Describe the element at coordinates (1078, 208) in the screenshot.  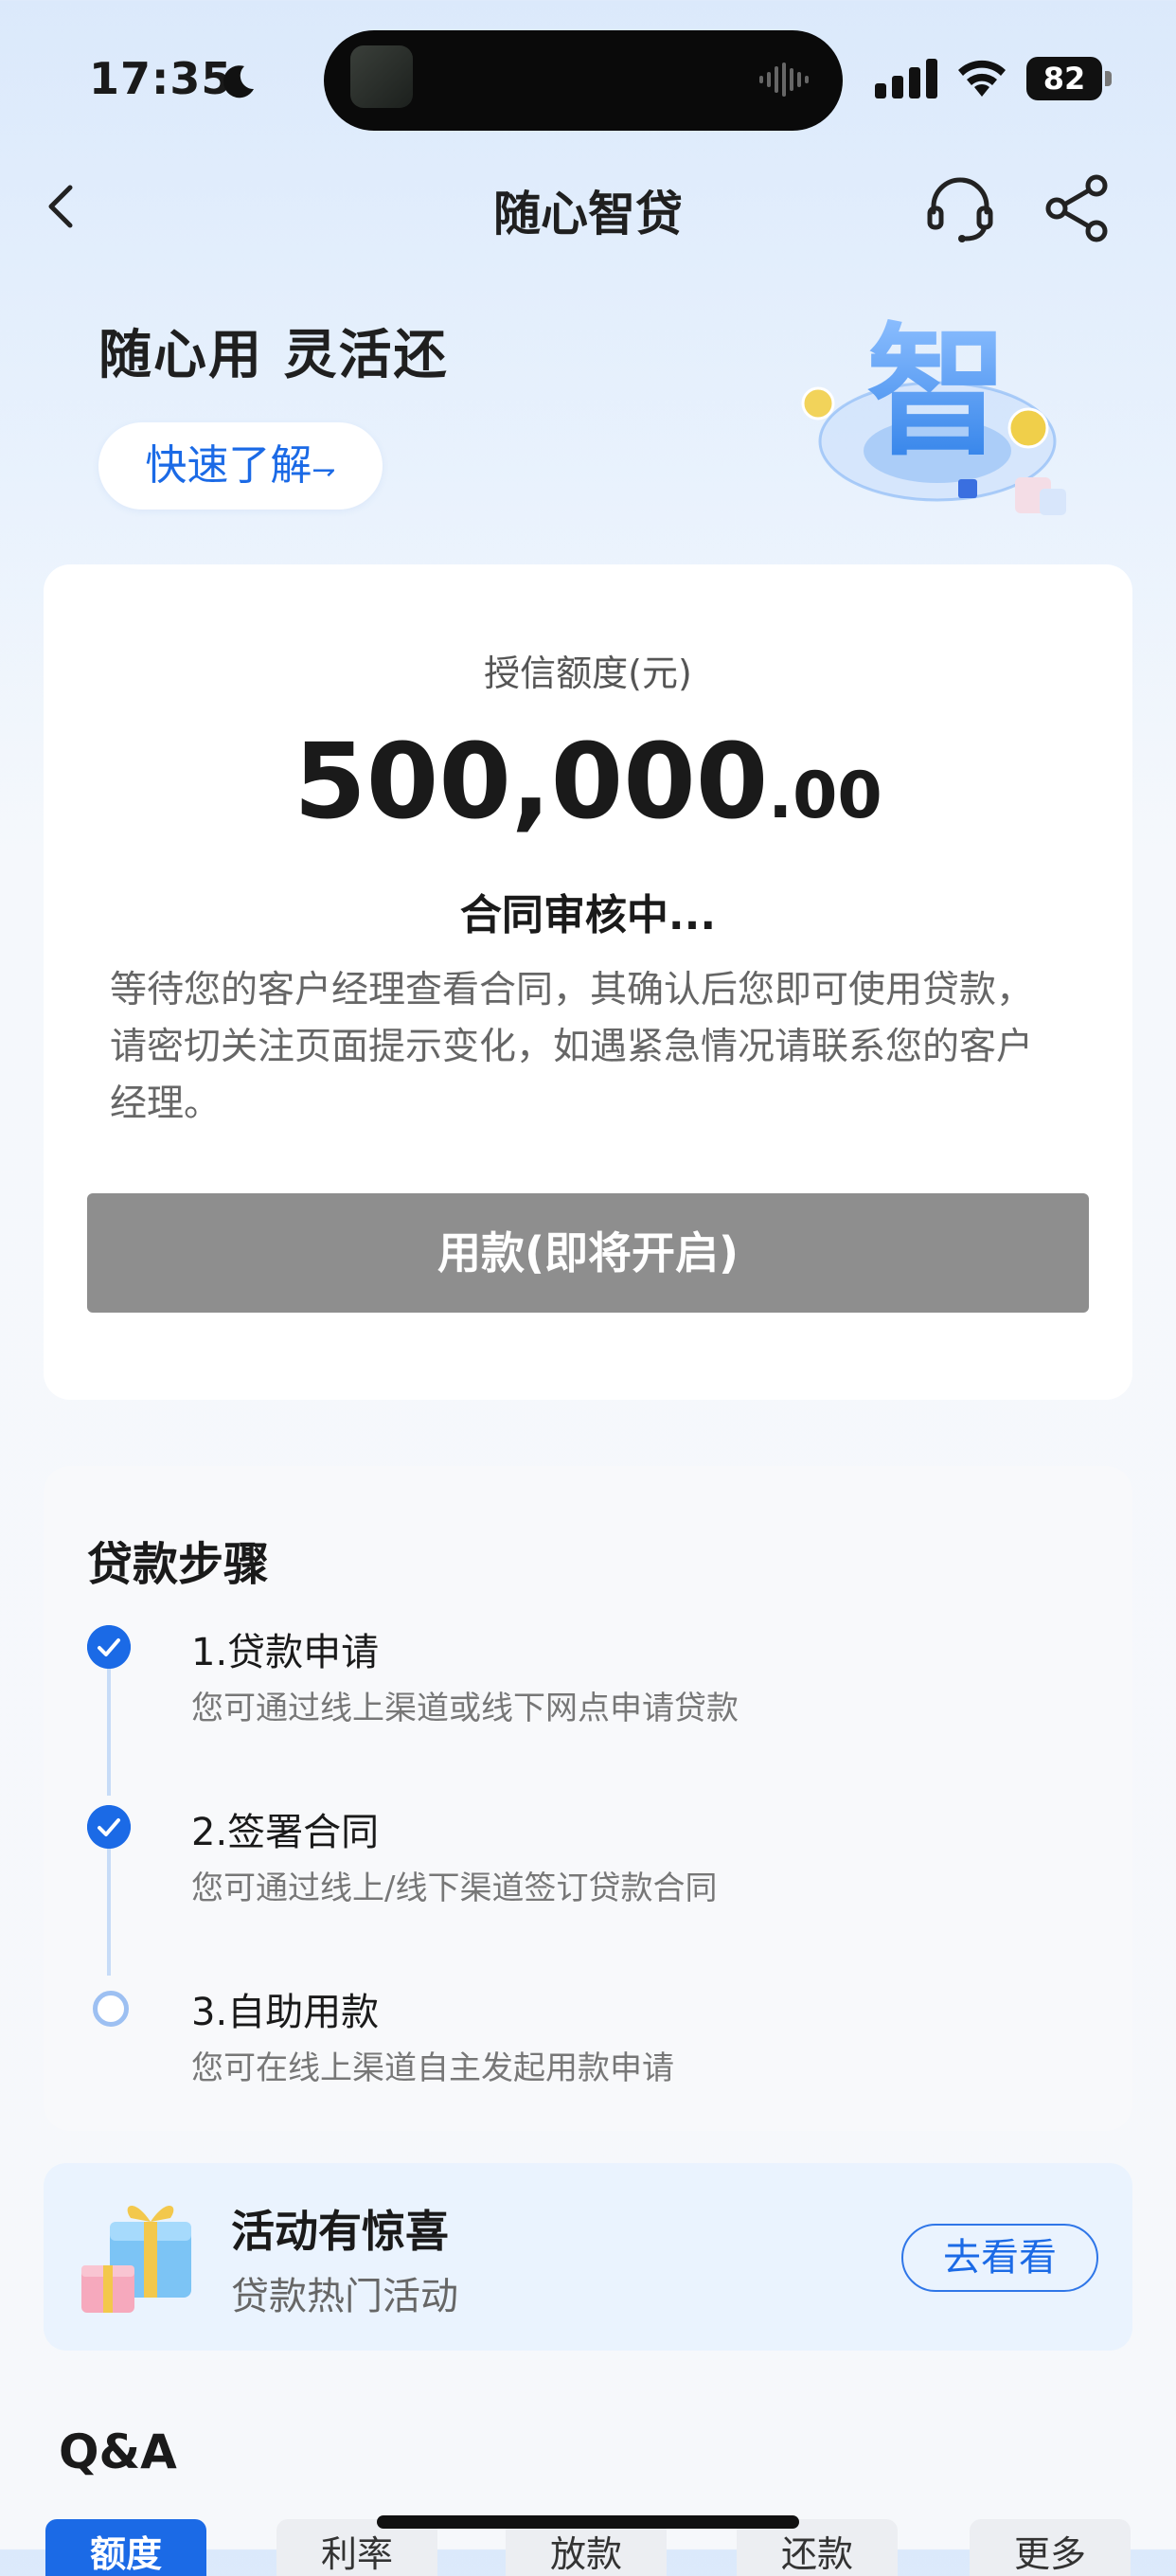
I see `share-icon` at that location.